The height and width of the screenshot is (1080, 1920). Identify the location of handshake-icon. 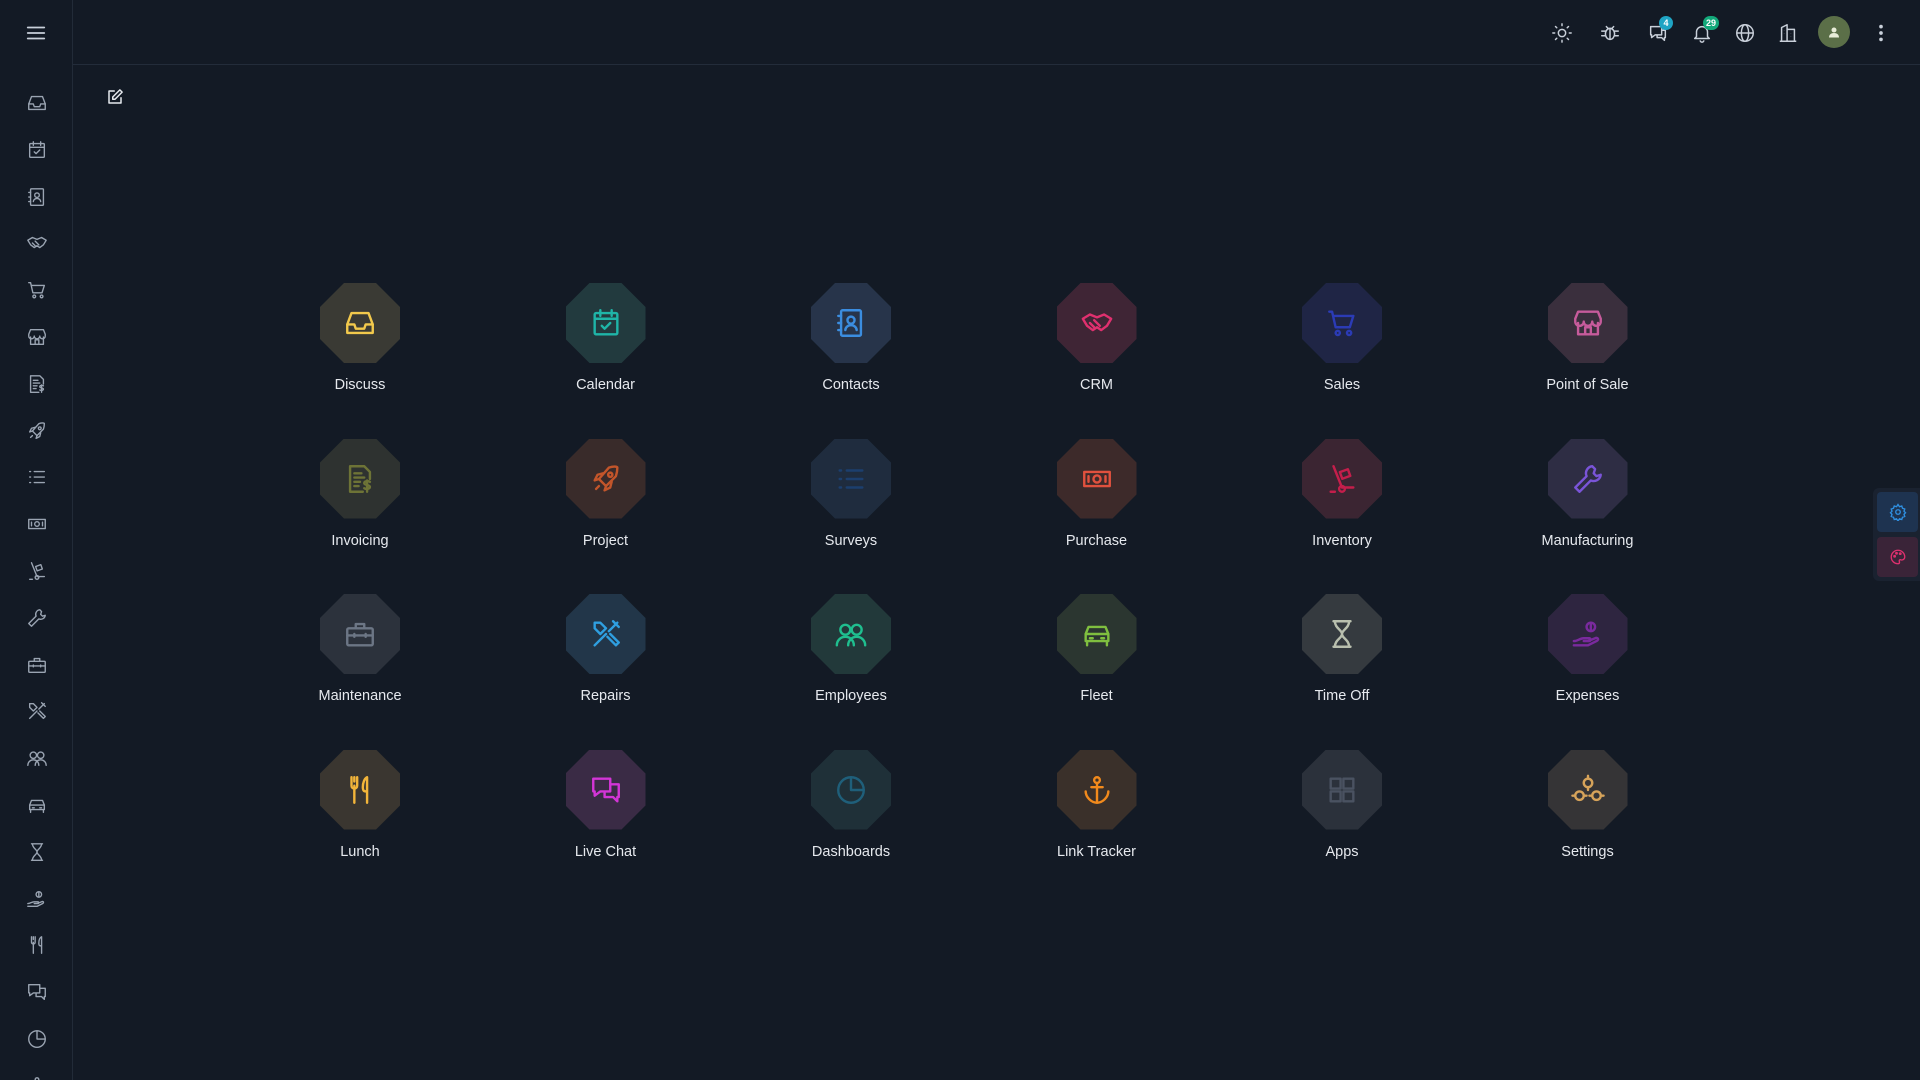
(1096, 322).